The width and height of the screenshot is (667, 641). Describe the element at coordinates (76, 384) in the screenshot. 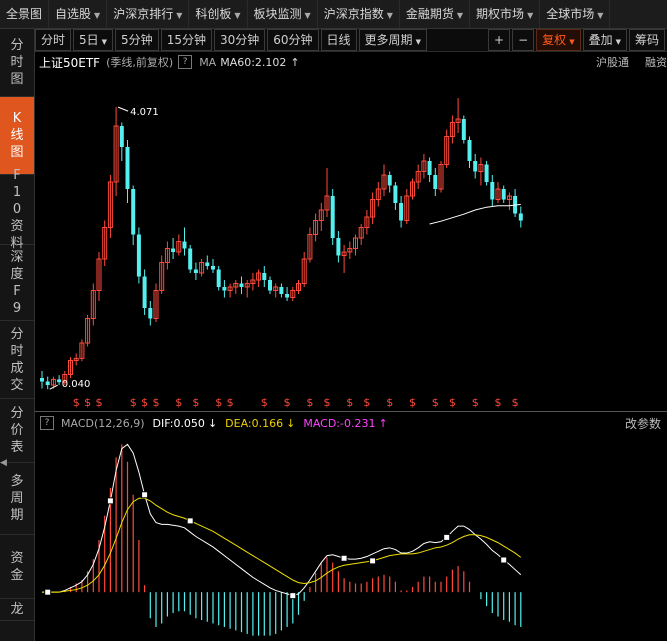

I see `low-price-label: 0.040` at that location.